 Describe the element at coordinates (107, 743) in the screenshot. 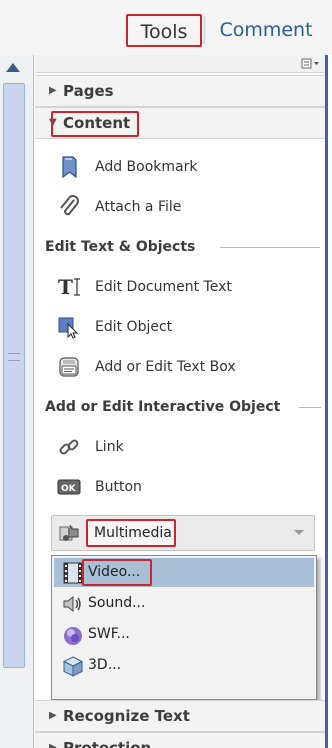

I see `section-protection-label: Protection` at that location.